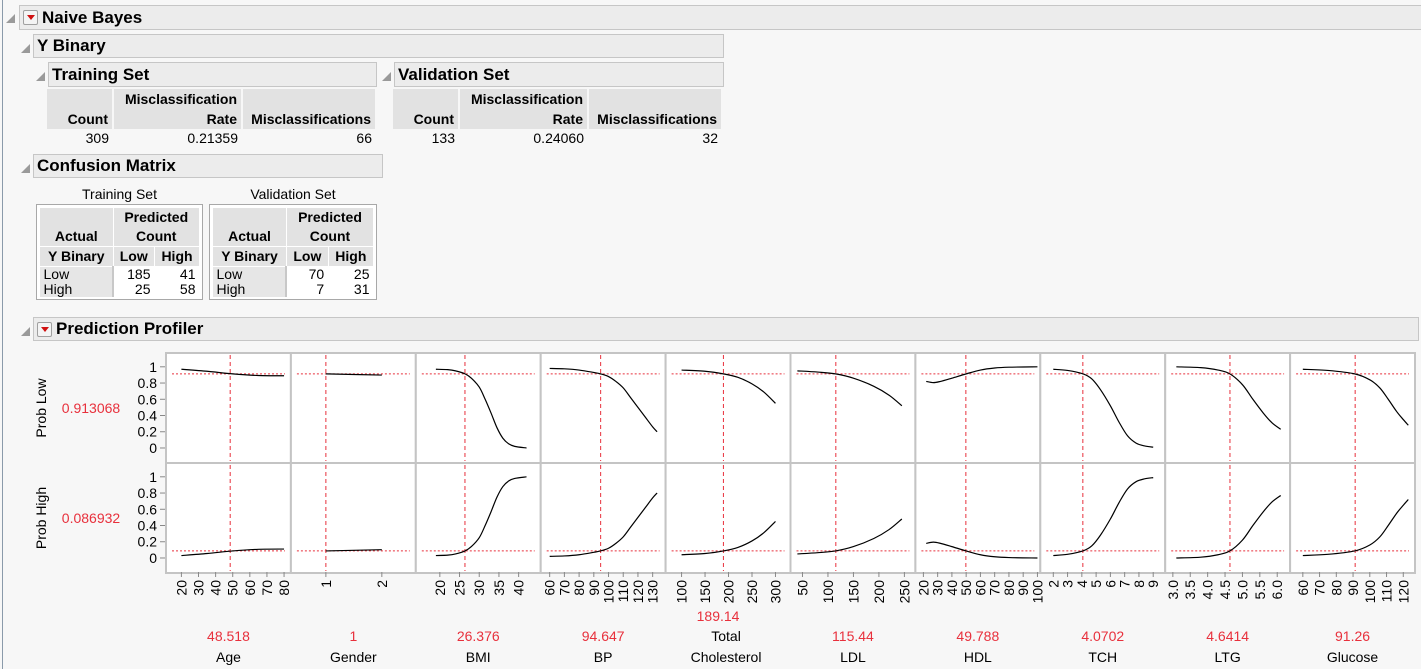 Image resolution: width=1421 pixels, height=669 pixels. I want to click on y-binary-title: Y Binary, so click(71, 45).